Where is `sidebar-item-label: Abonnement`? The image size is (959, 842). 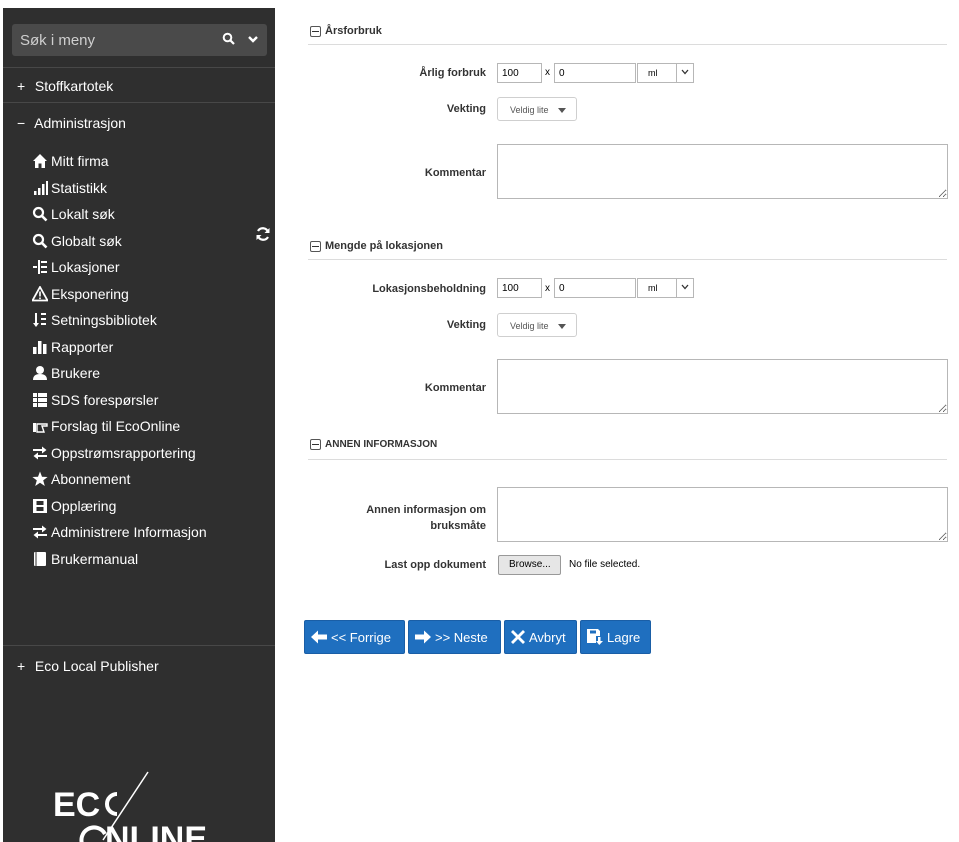 sidebar-item-label: Abonnement is located at coordinates (91, 479).